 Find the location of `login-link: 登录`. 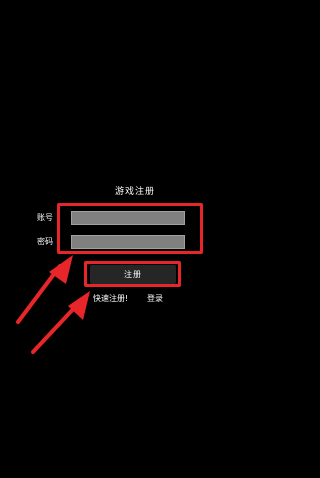

login-link: 登录 is located at coordinates (155, 299).